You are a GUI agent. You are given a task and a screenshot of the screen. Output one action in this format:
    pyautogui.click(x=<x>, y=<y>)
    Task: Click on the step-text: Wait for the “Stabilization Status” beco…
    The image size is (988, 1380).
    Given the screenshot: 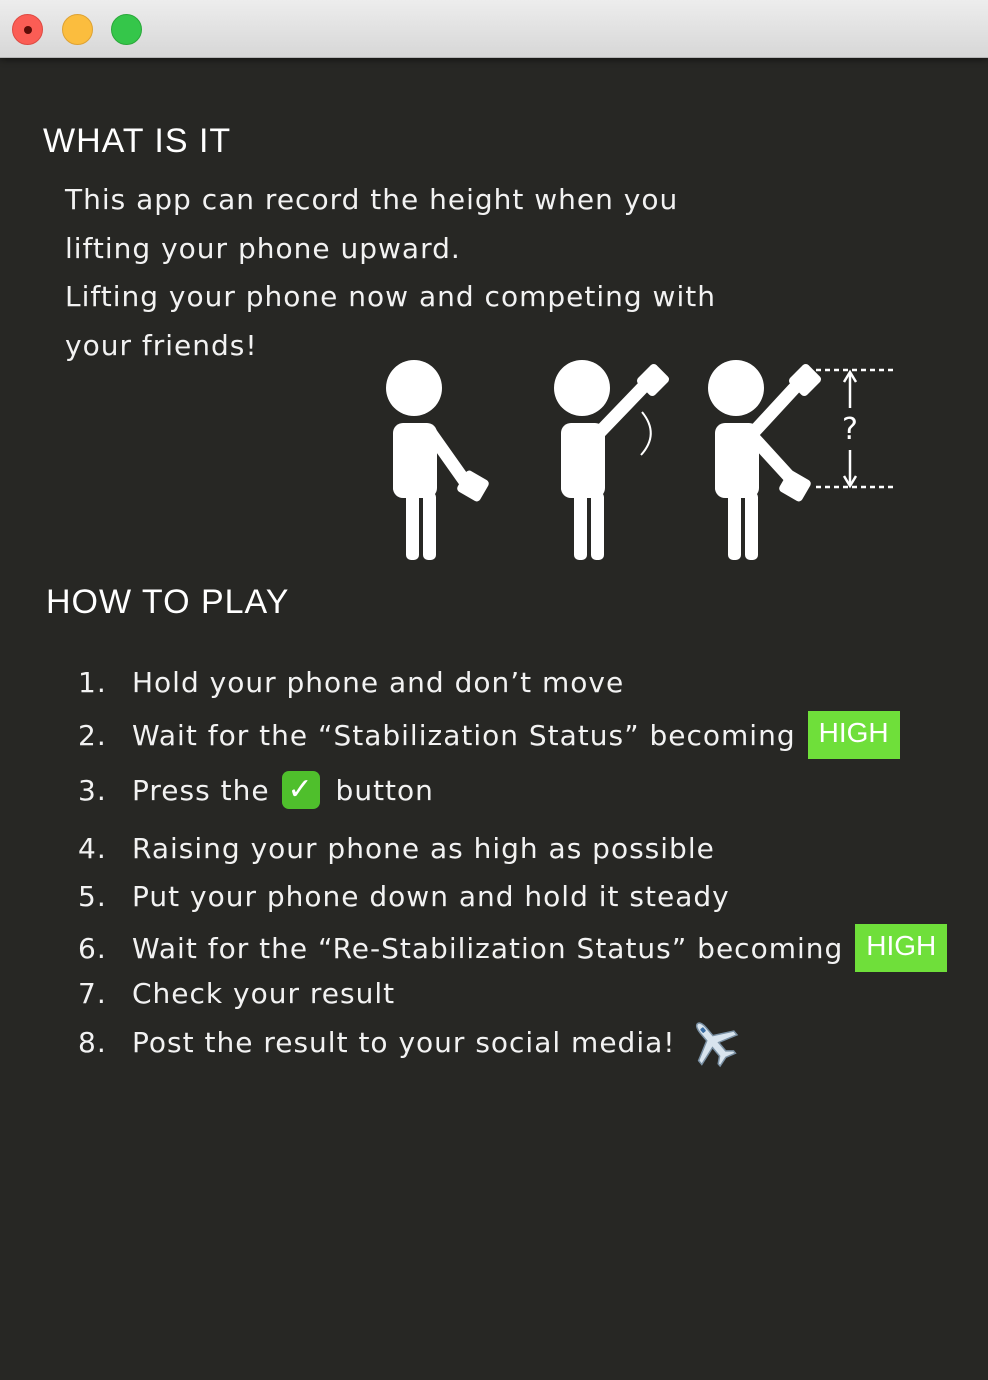 What is the action you would take?
    pyautogui.click(x=464, y=735)
    